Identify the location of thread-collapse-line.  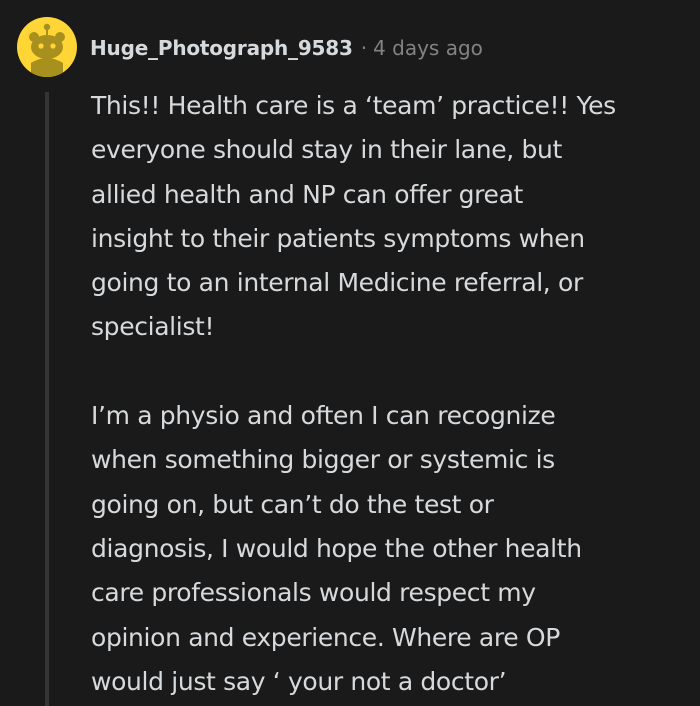
(47, 399).